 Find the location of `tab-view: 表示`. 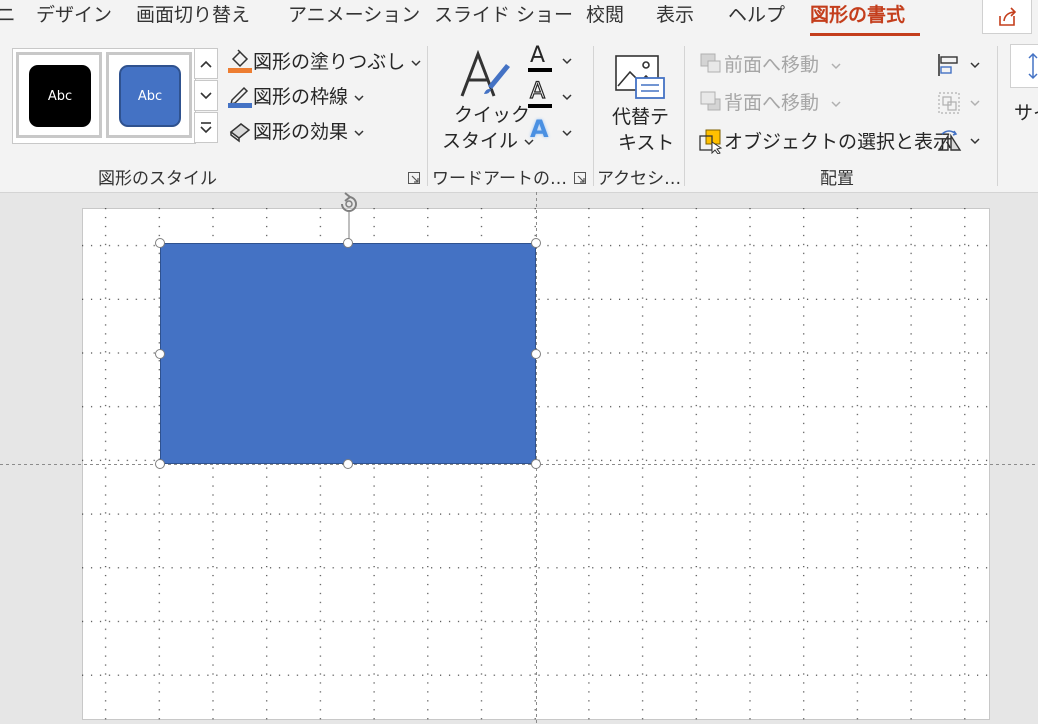

tab-view: 表示 is located at coordinates (675, 15).